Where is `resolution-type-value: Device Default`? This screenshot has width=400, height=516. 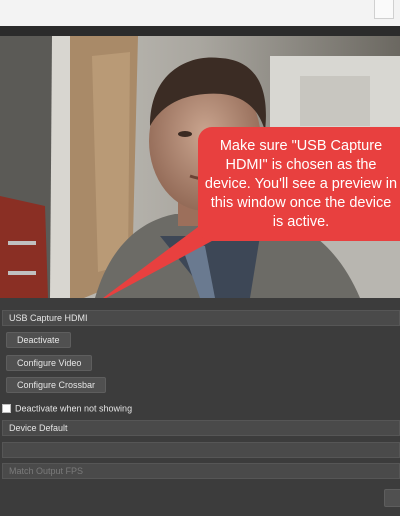
resolution-type-value: Device Default is located at coordinates (38, 428).